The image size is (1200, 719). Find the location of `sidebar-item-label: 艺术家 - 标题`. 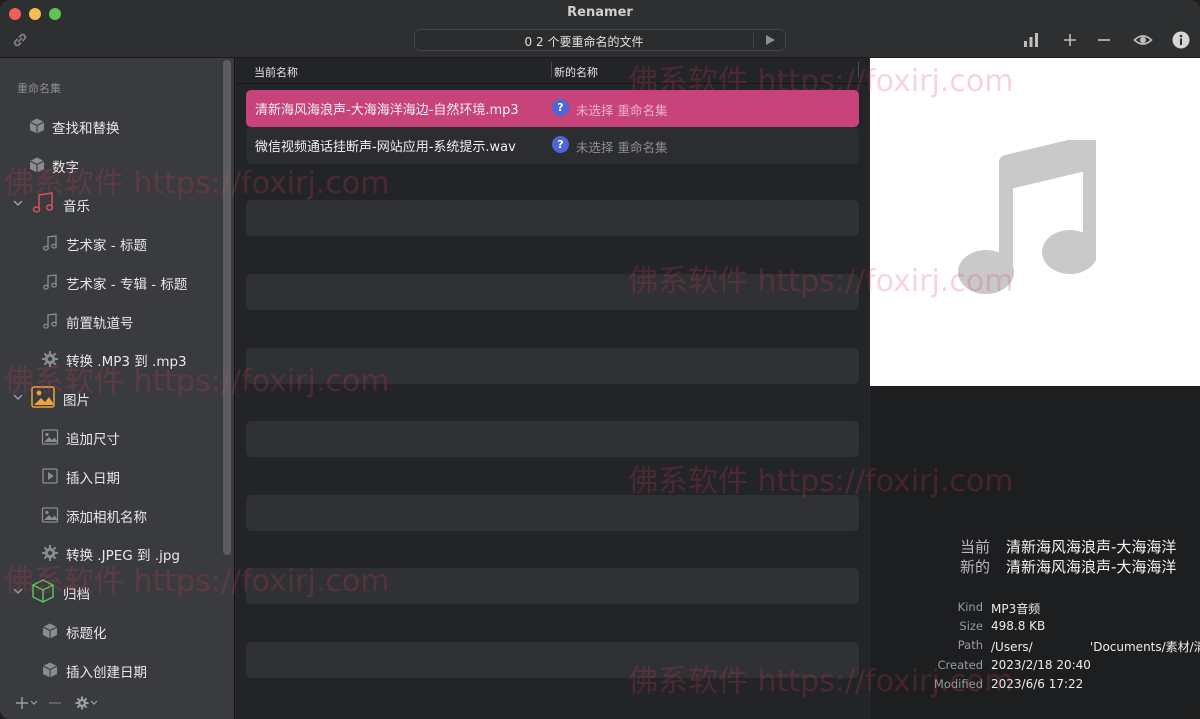

sidebar-item-label: 艺术家 - 标题 is located at coordinates (106, 246).